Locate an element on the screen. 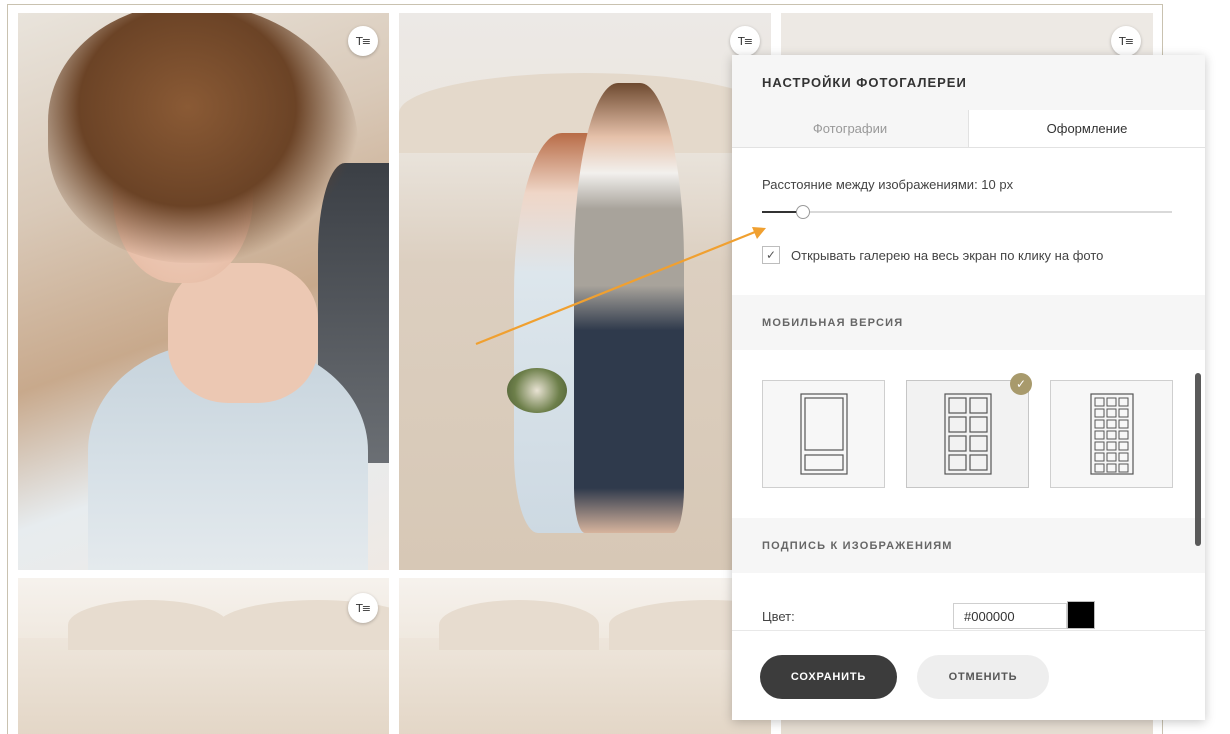 The width and height of the screenshot is (1230, 734). save-button: СОХРАНИТЬ is located at coordinates (828, 677).